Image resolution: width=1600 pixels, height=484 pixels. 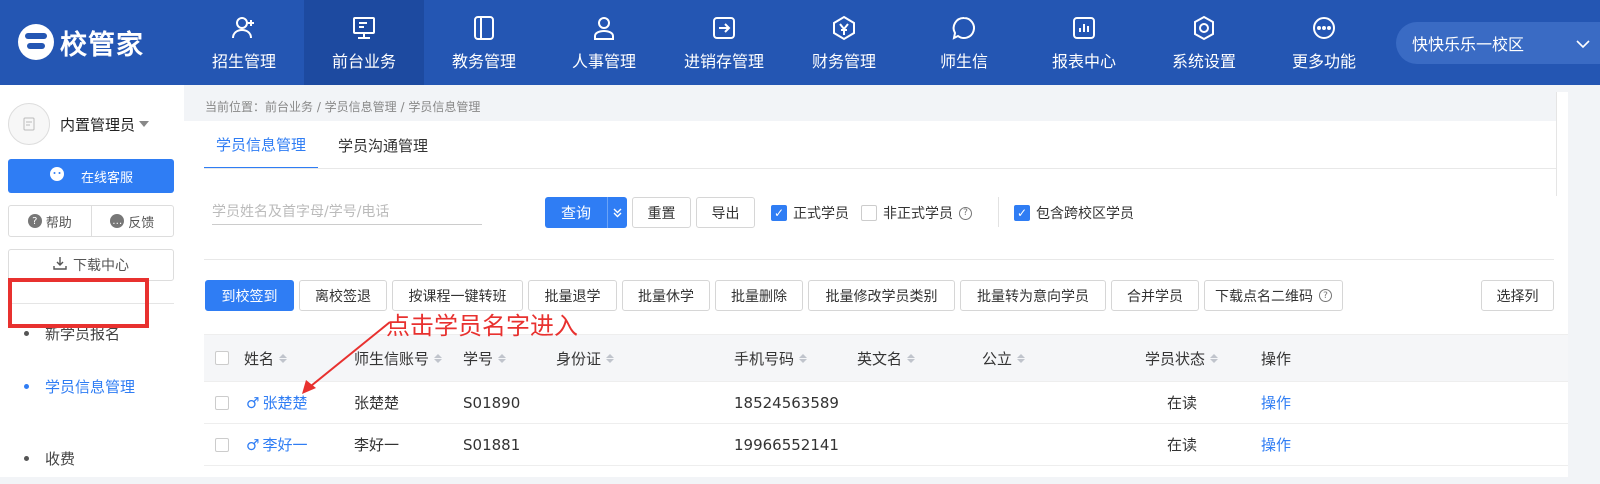 I want to click on batch-delete-button: 批量删除, so click(x=759, y=295).